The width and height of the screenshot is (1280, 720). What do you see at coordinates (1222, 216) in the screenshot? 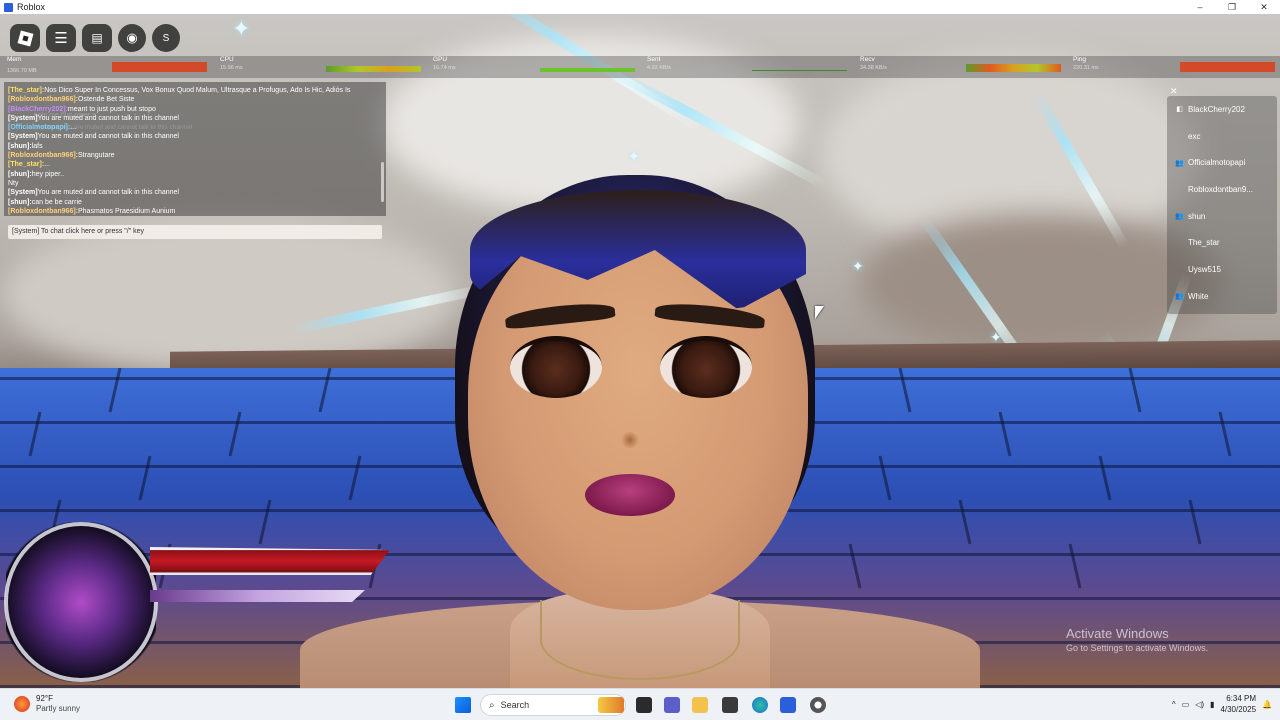
I see `player-entry: 👥 shun` at bounding box center [1222, 216].